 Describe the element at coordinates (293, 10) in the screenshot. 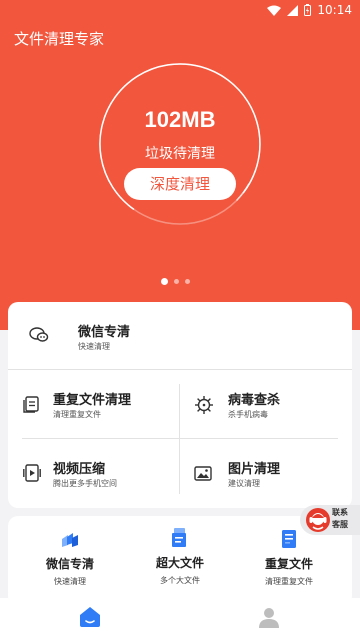

I see `signal-icon` at that location.